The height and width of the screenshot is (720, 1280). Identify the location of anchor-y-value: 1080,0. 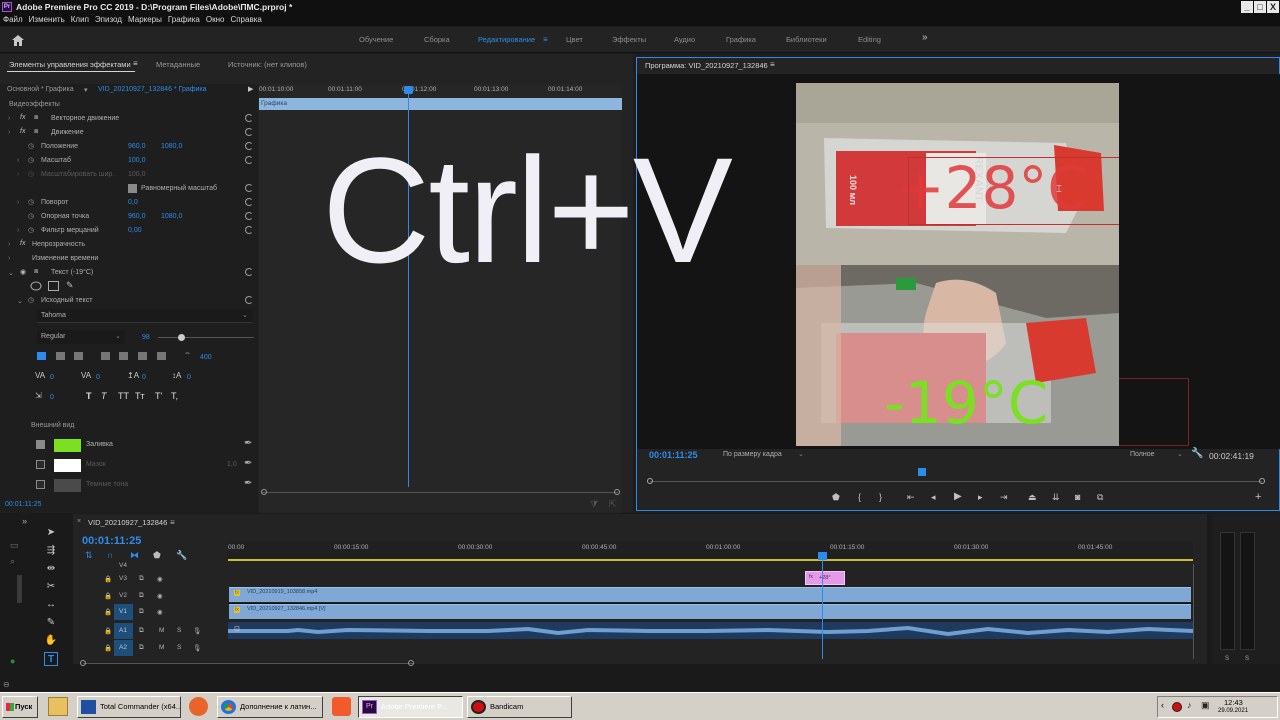
(171, 216).